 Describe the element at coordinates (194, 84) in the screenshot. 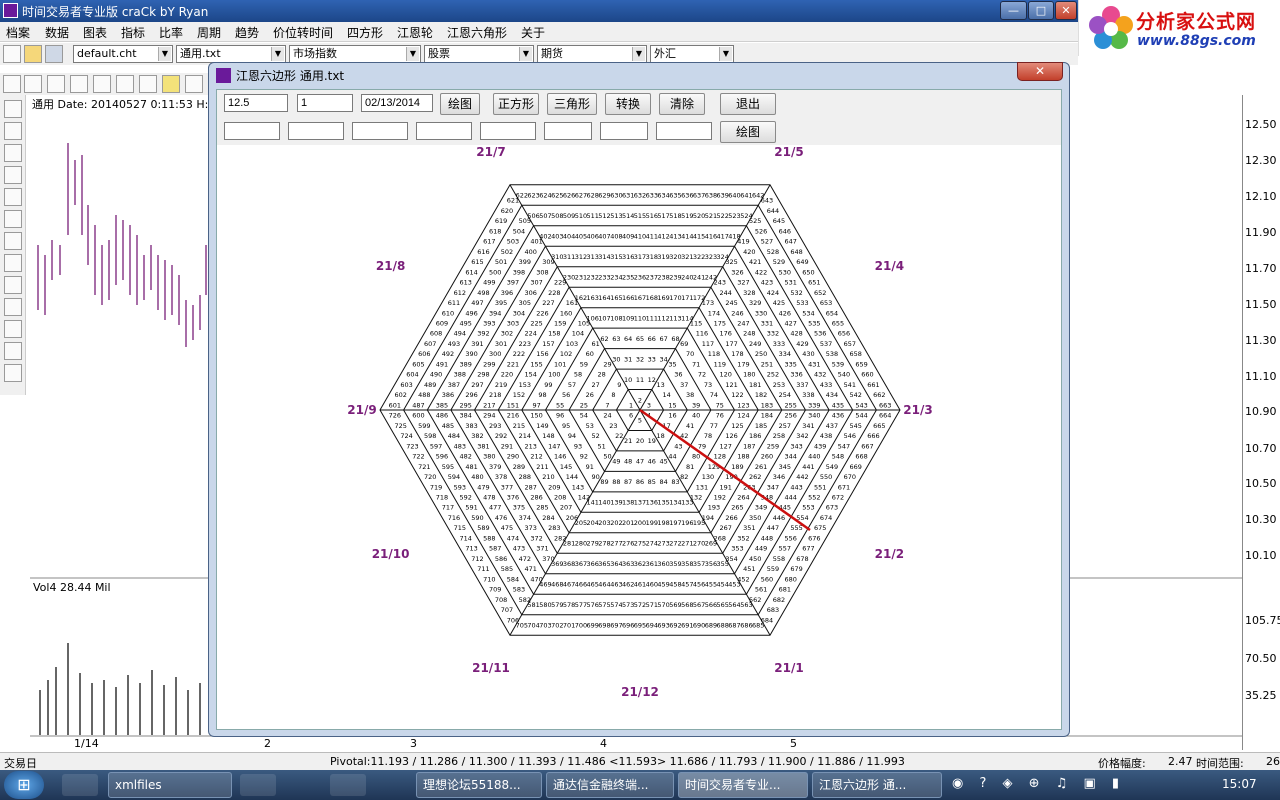

I see `d-tool-icon` at that location.